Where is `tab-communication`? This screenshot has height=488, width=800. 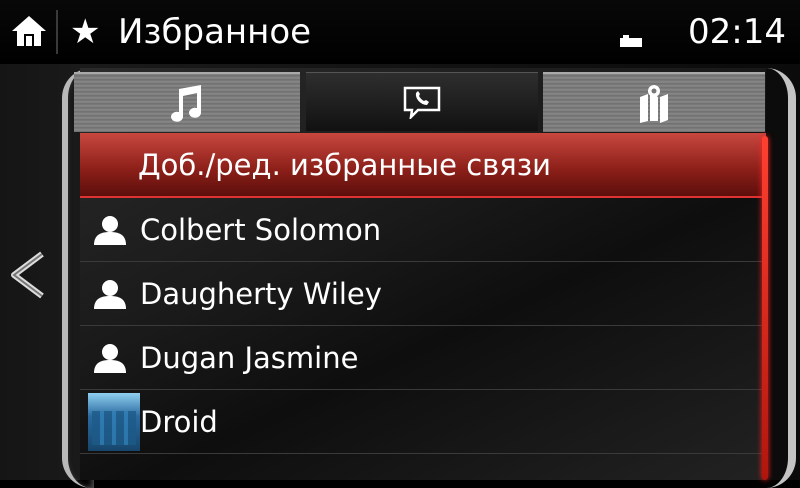
tab-communication is located at coordinates (422, 101).